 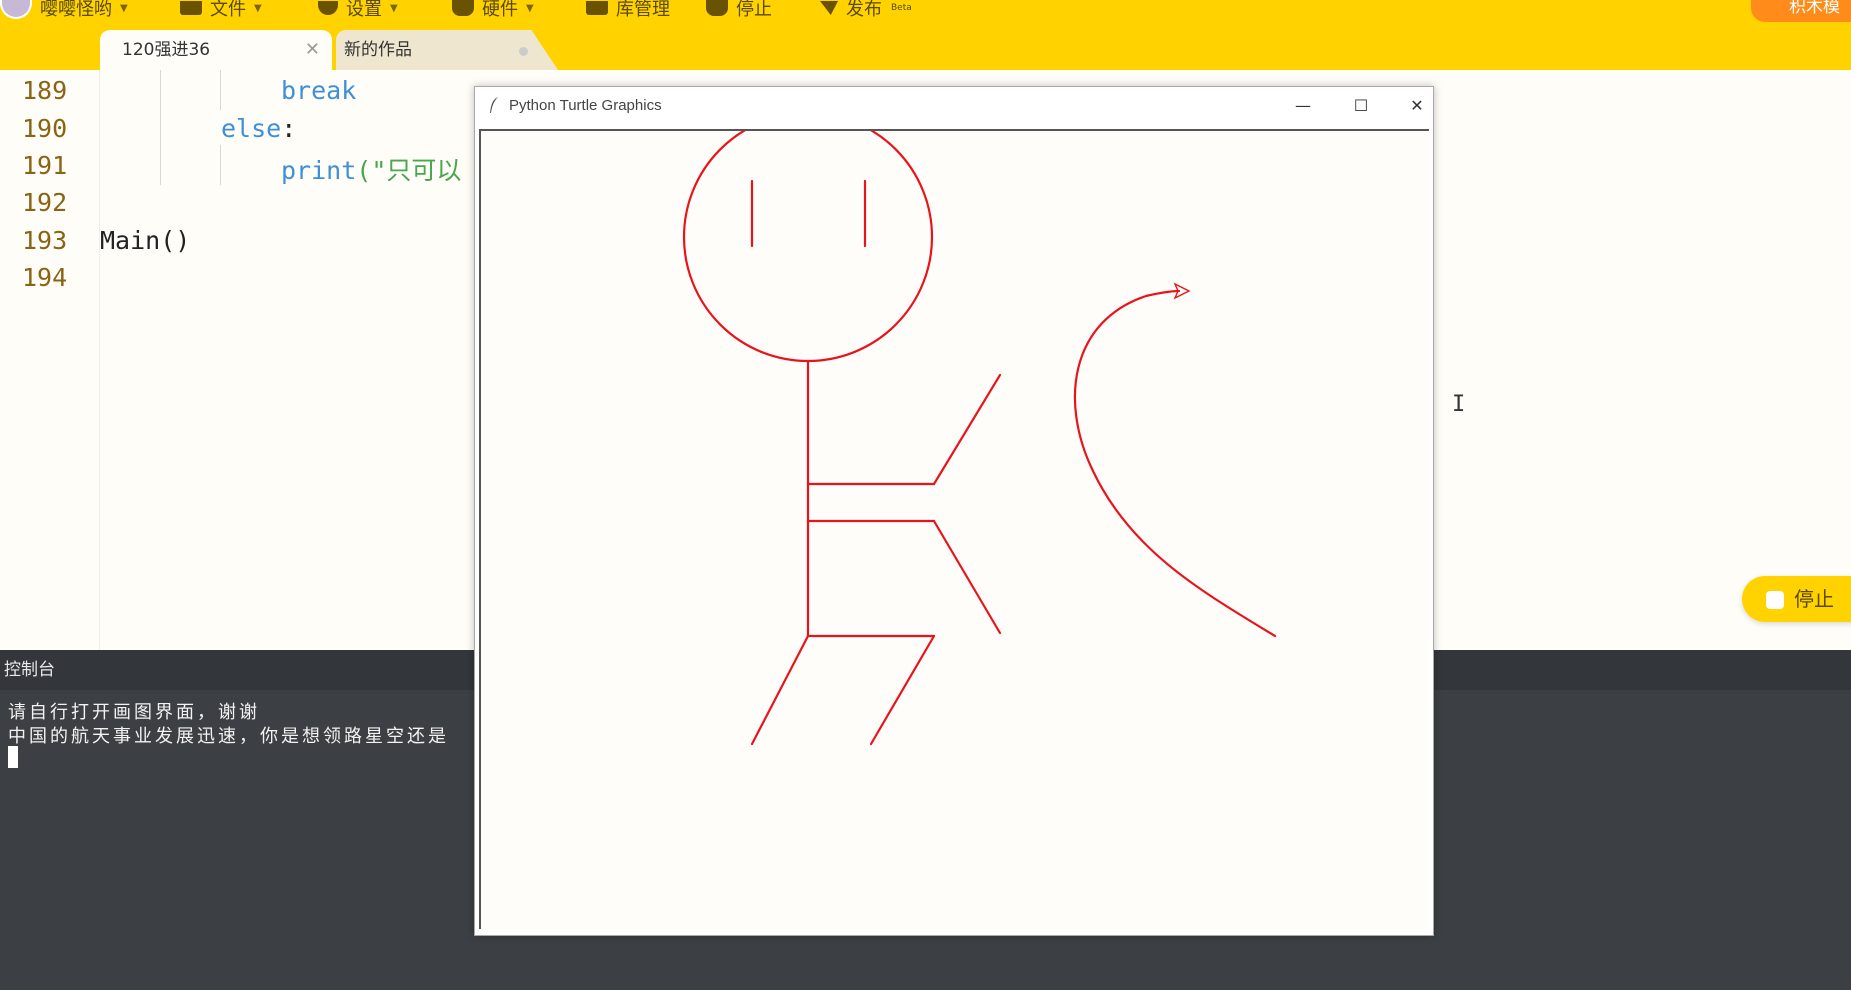 I want to click on floating-stop-button: 停止, so click(x=1796, y=599).